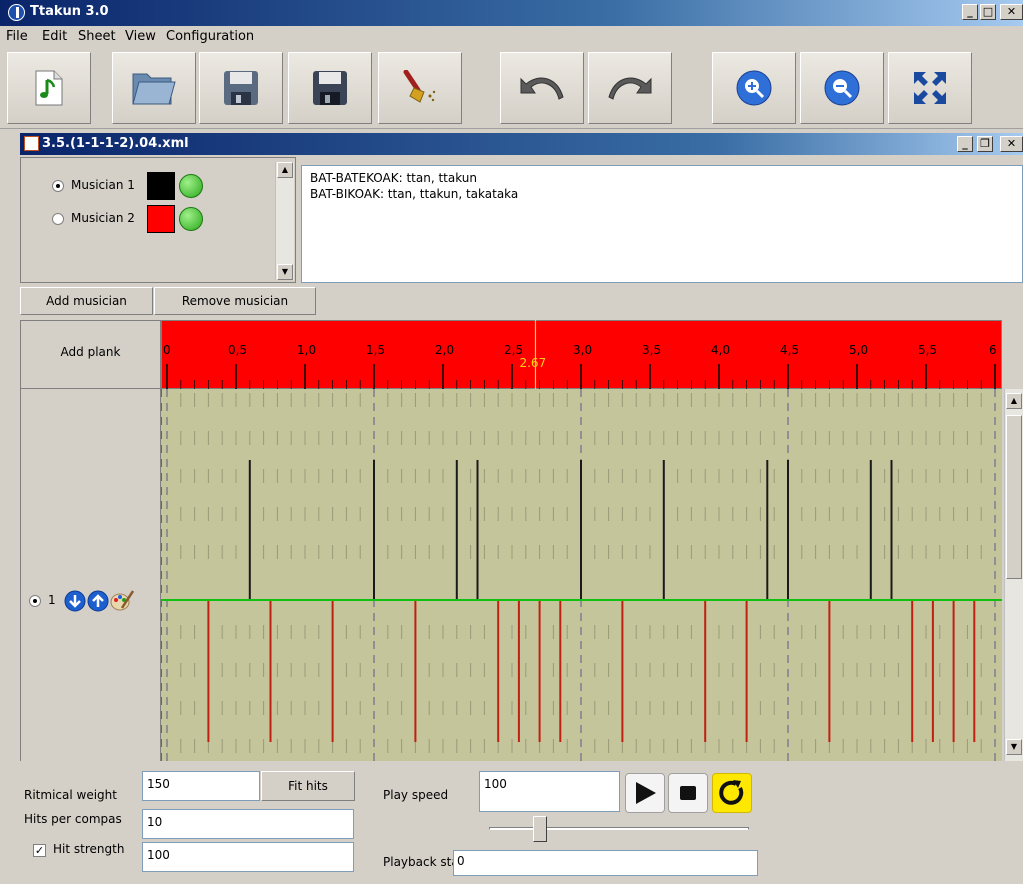  I want to click on plank-controls: 1, so click(90, 575).